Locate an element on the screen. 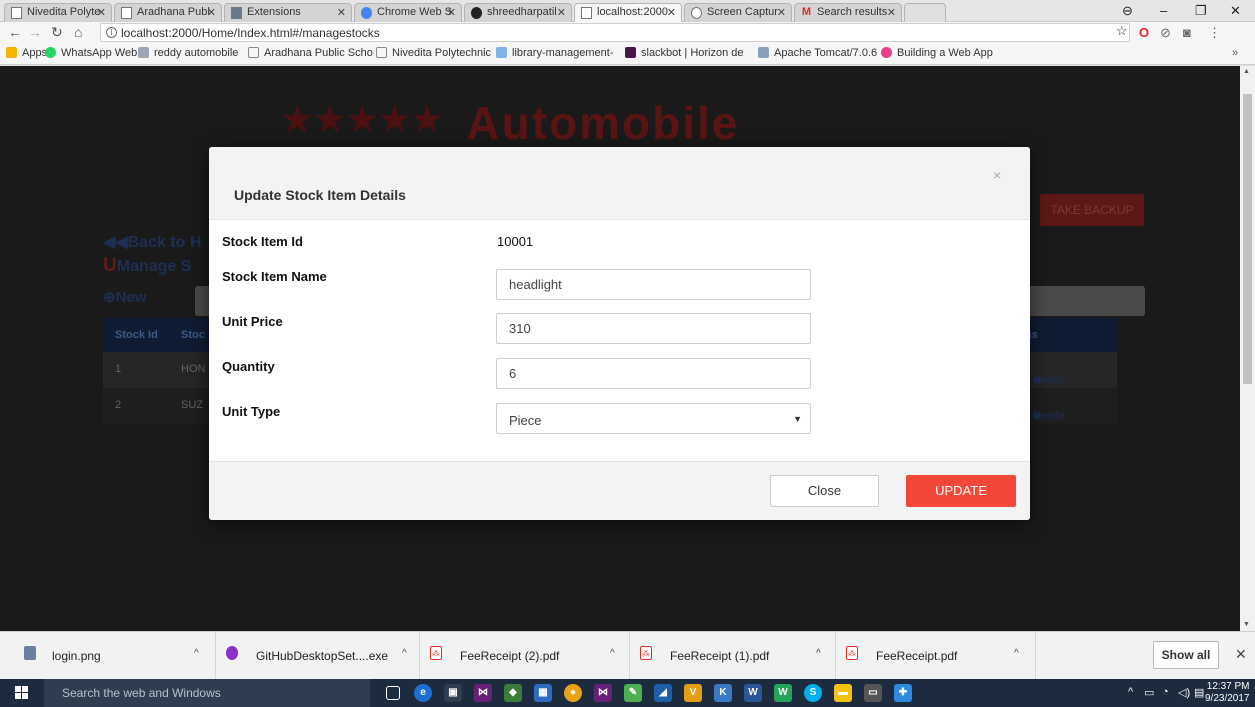 This screenshot has width=1255, height=707. ws-icon: W is located at coordinates (783, 693).